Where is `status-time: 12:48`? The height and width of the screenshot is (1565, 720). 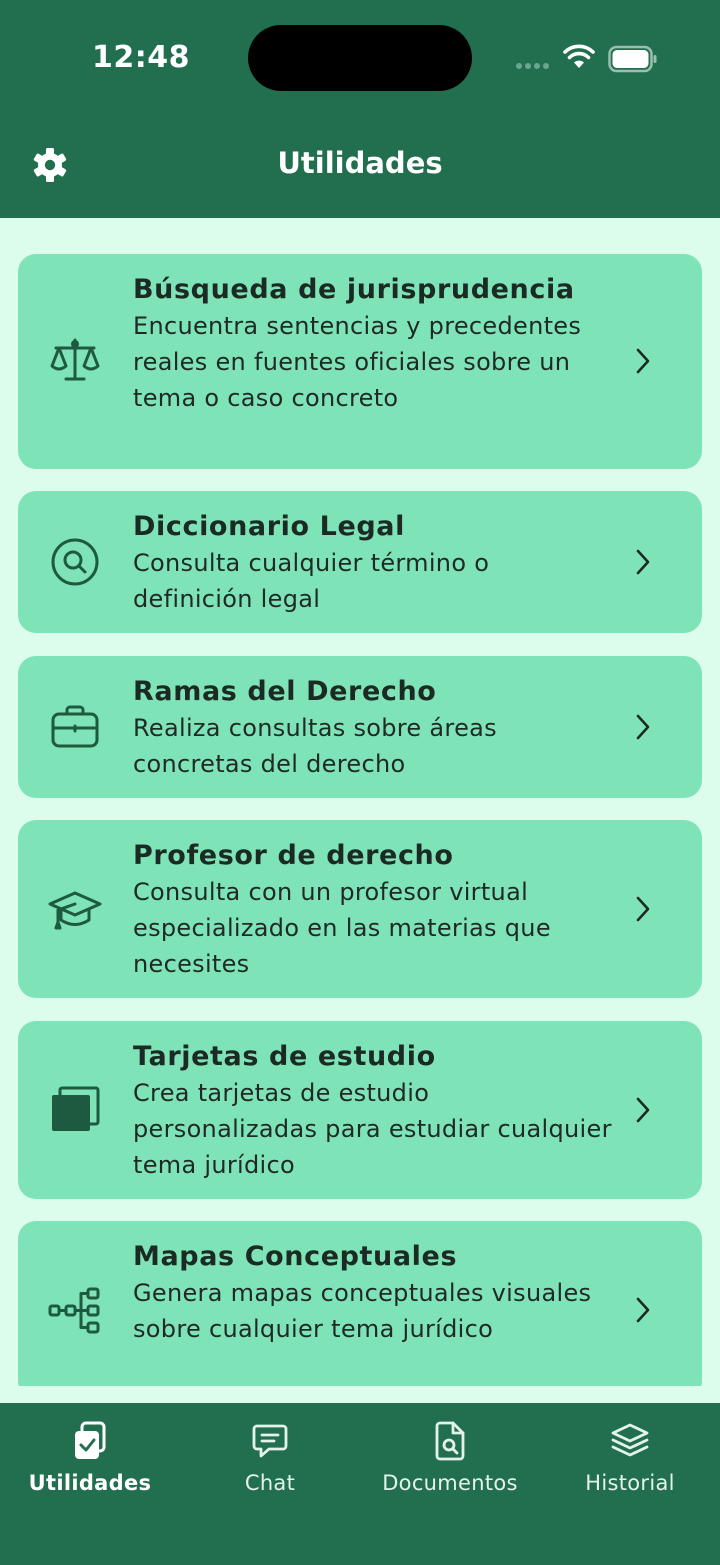 status-time: 12:48 is located at coordinates (141, 57).